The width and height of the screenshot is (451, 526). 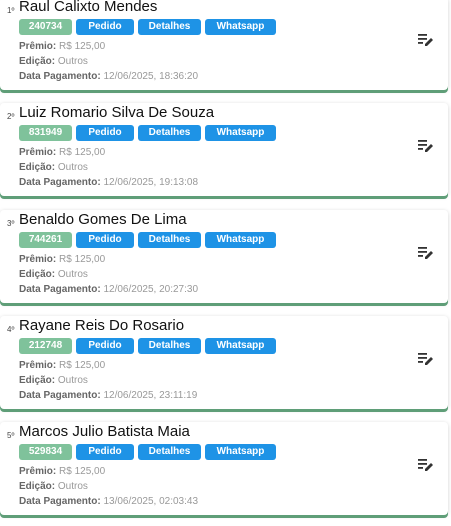 I want to click on action-row: 529834 Pedido Detalhes Whatsapp, so click(x=147, y=452).